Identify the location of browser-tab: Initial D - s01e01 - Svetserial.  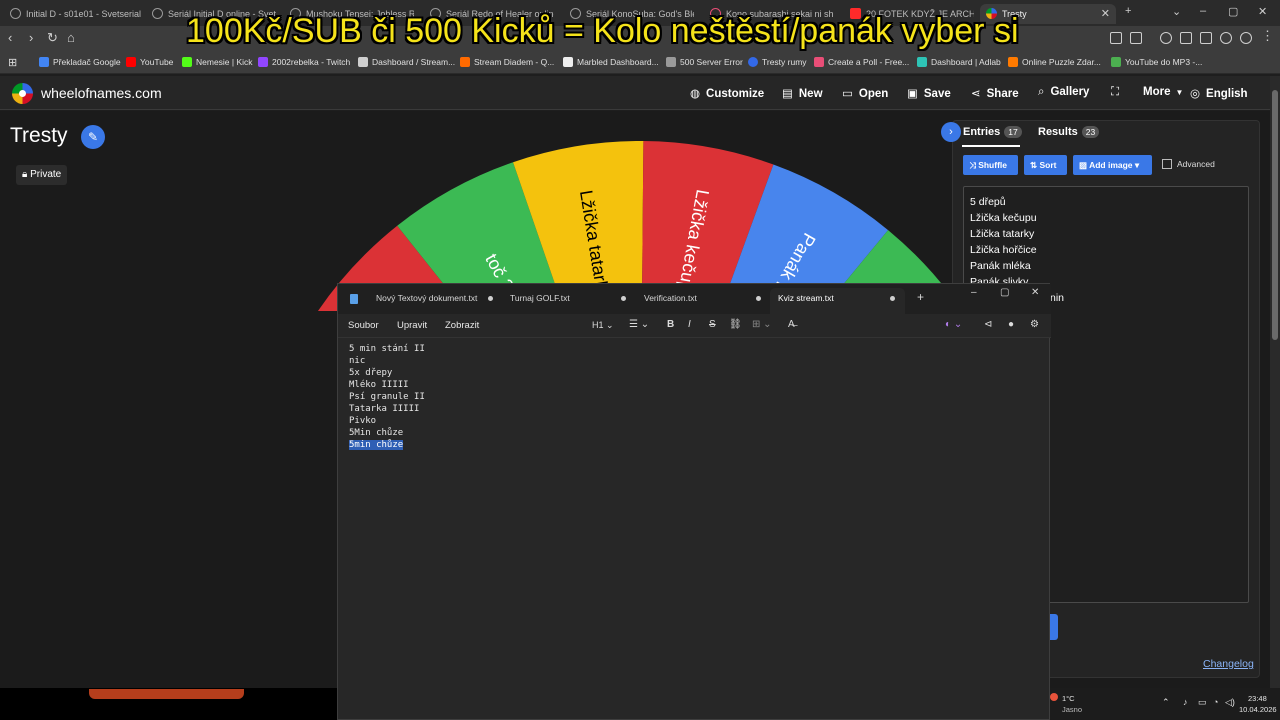
(74, 14).